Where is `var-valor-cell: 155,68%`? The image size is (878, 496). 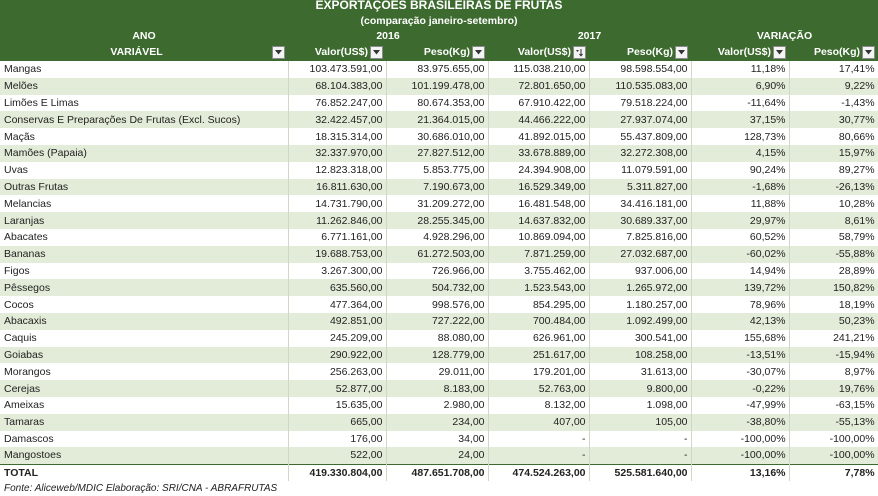 var-valor-cell: 155,68% is located at coordinates (740, 338).